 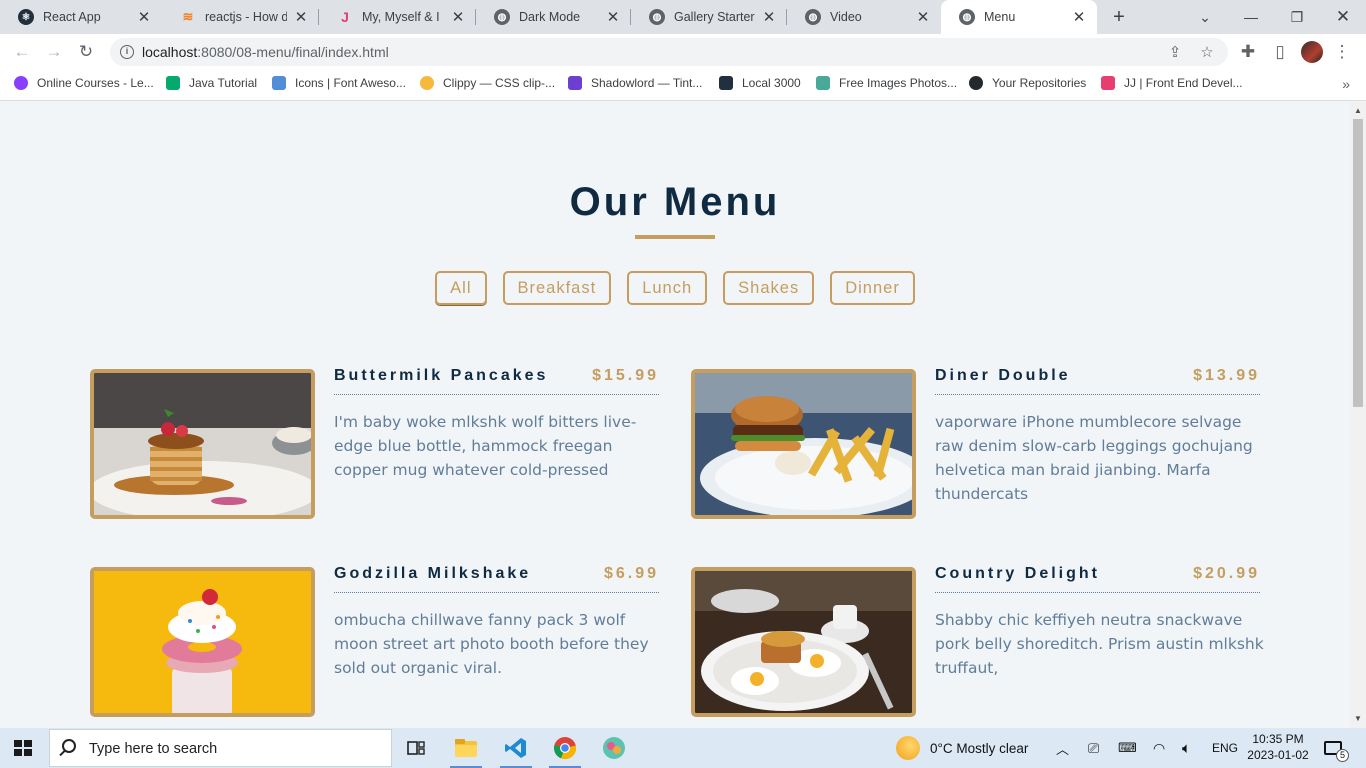 I want to click on windows-start-icon, so click(x=23, y=748).